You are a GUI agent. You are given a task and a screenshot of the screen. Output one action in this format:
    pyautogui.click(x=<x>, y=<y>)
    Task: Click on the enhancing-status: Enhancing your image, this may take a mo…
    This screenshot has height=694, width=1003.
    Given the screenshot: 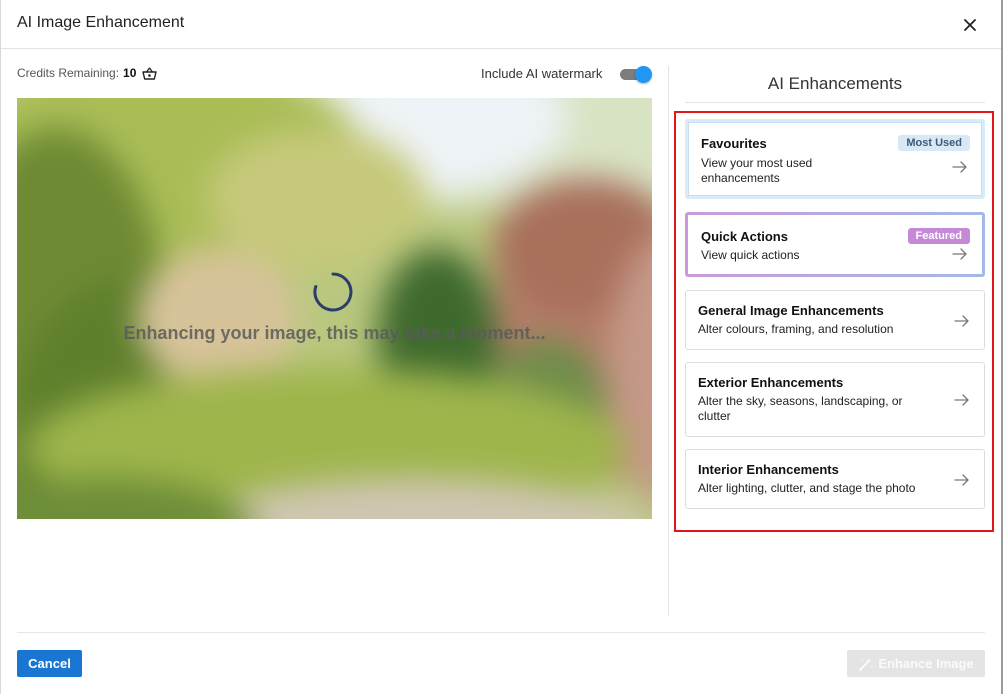 What is the action you would take?
    pyautogui.click(x=334, y=333)
    